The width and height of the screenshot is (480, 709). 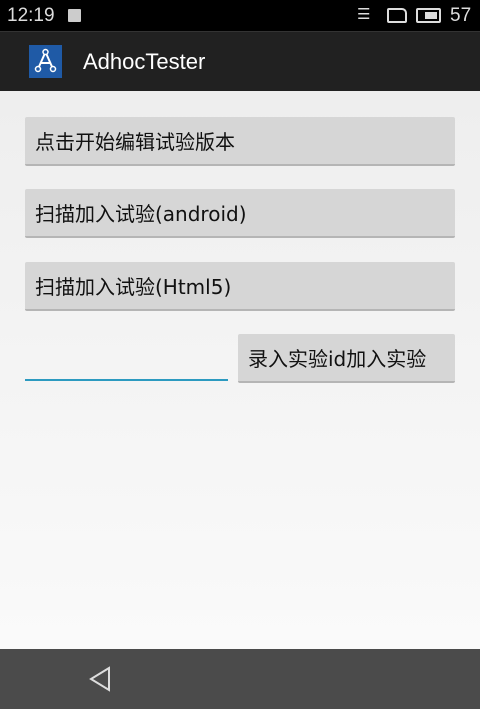 What do you see at coordinates (240, 679) in the screenshot?
I see `navigation-bar` at bounding box center [240, 679].